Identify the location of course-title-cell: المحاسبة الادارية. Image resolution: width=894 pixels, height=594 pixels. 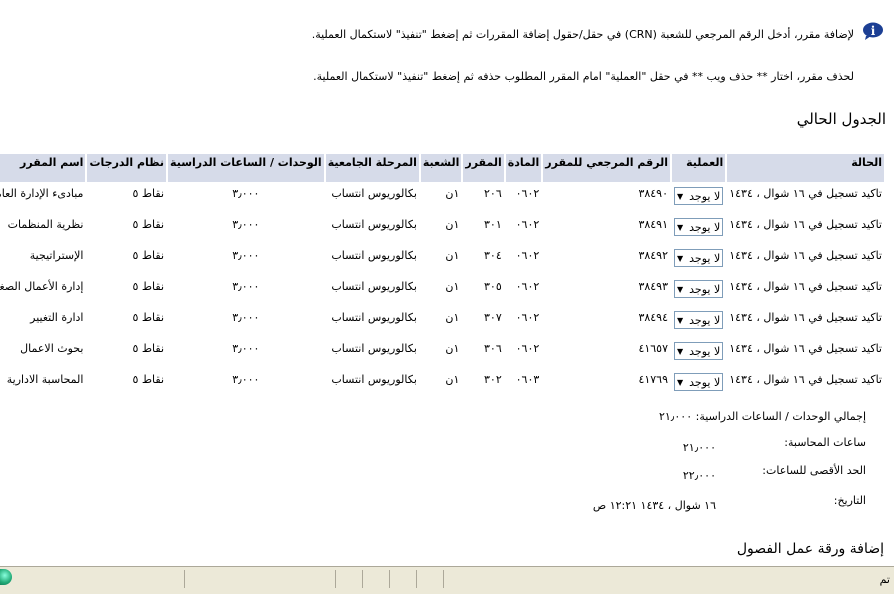
(45, 379).